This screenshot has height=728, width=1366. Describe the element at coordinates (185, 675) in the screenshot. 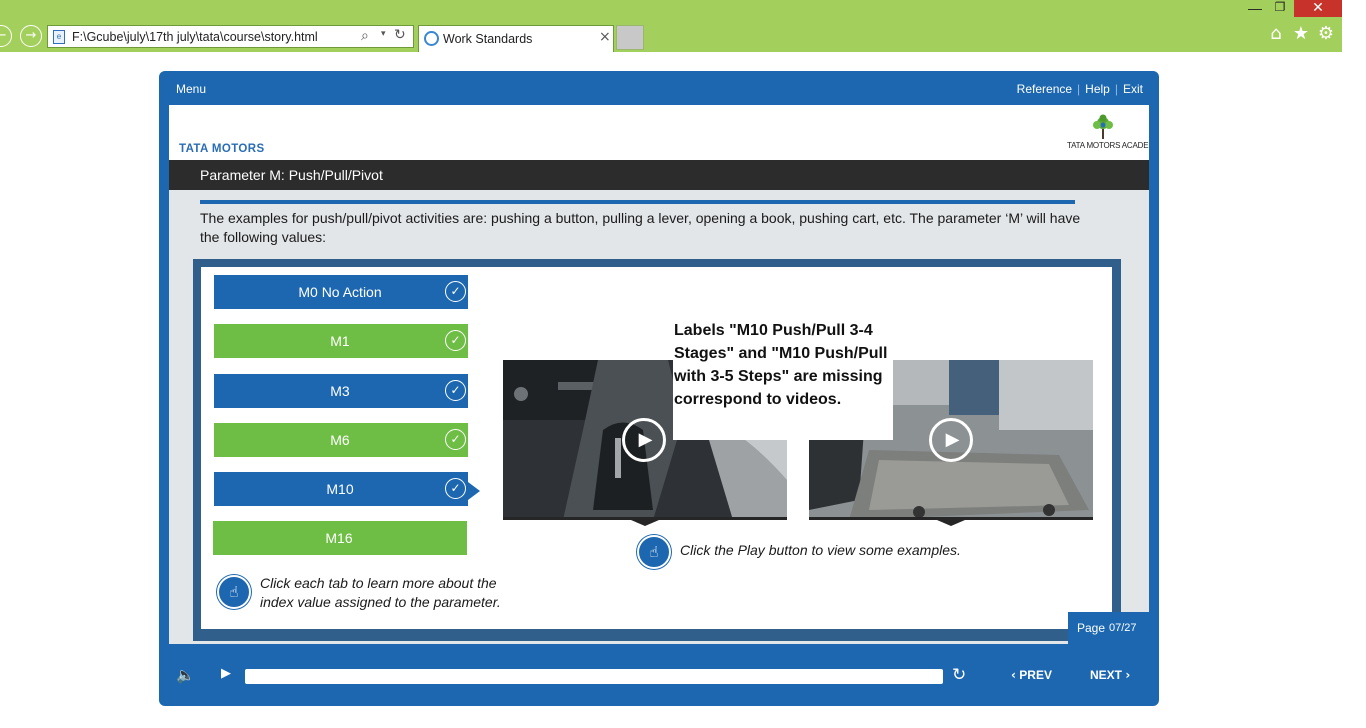

I see `volume-icon: 🔈` at that location.